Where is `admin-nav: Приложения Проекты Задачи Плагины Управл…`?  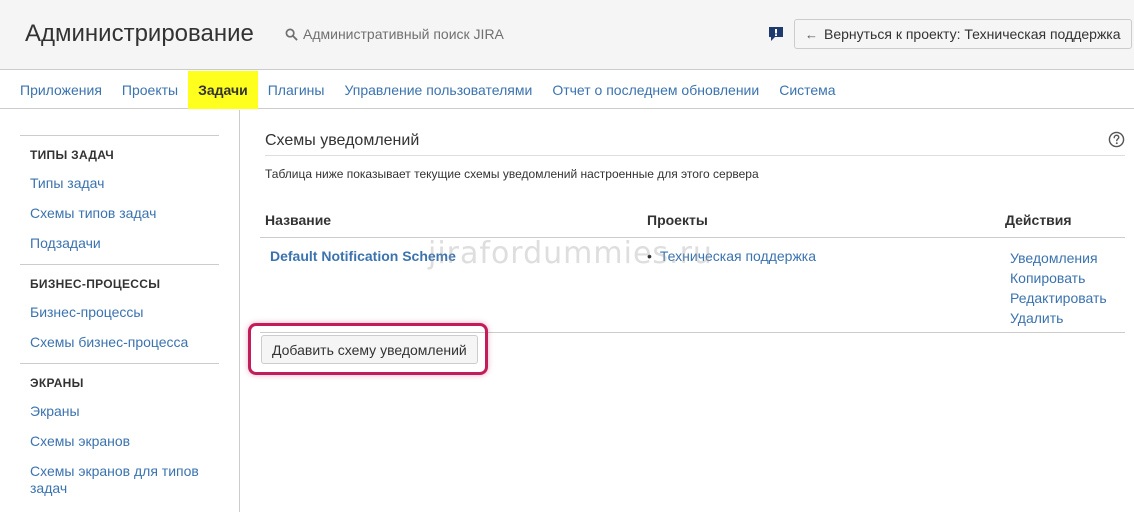
admin-nav: Приложения Проекты Задачи Плагины Управл… is located at coordinates (567, 90).